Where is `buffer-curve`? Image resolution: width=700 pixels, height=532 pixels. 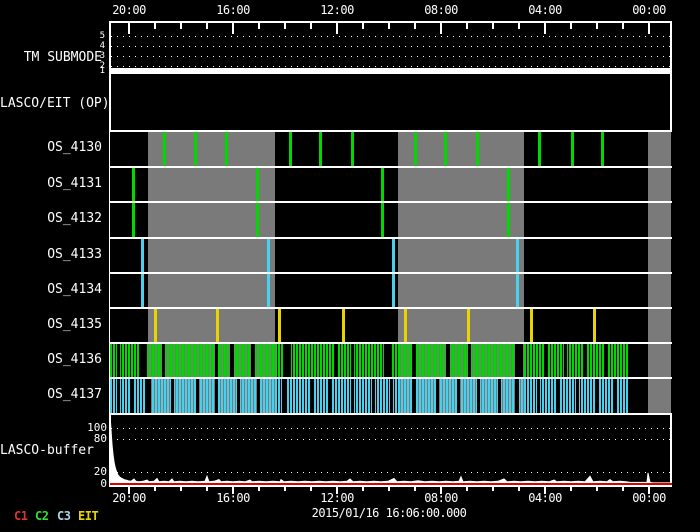 buffer-curve is located at coordinates (390, 449).